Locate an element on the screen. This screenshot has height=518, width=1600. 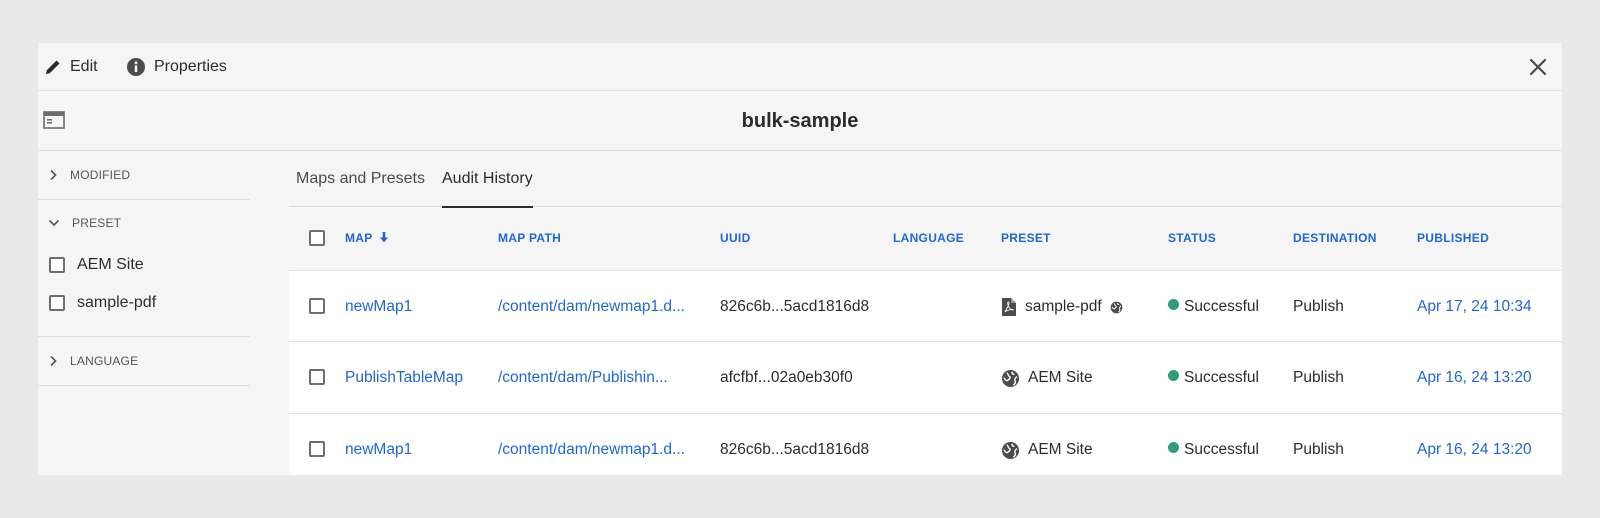
filter-section-header: MODIFIED is located at coordinates (144, 175).